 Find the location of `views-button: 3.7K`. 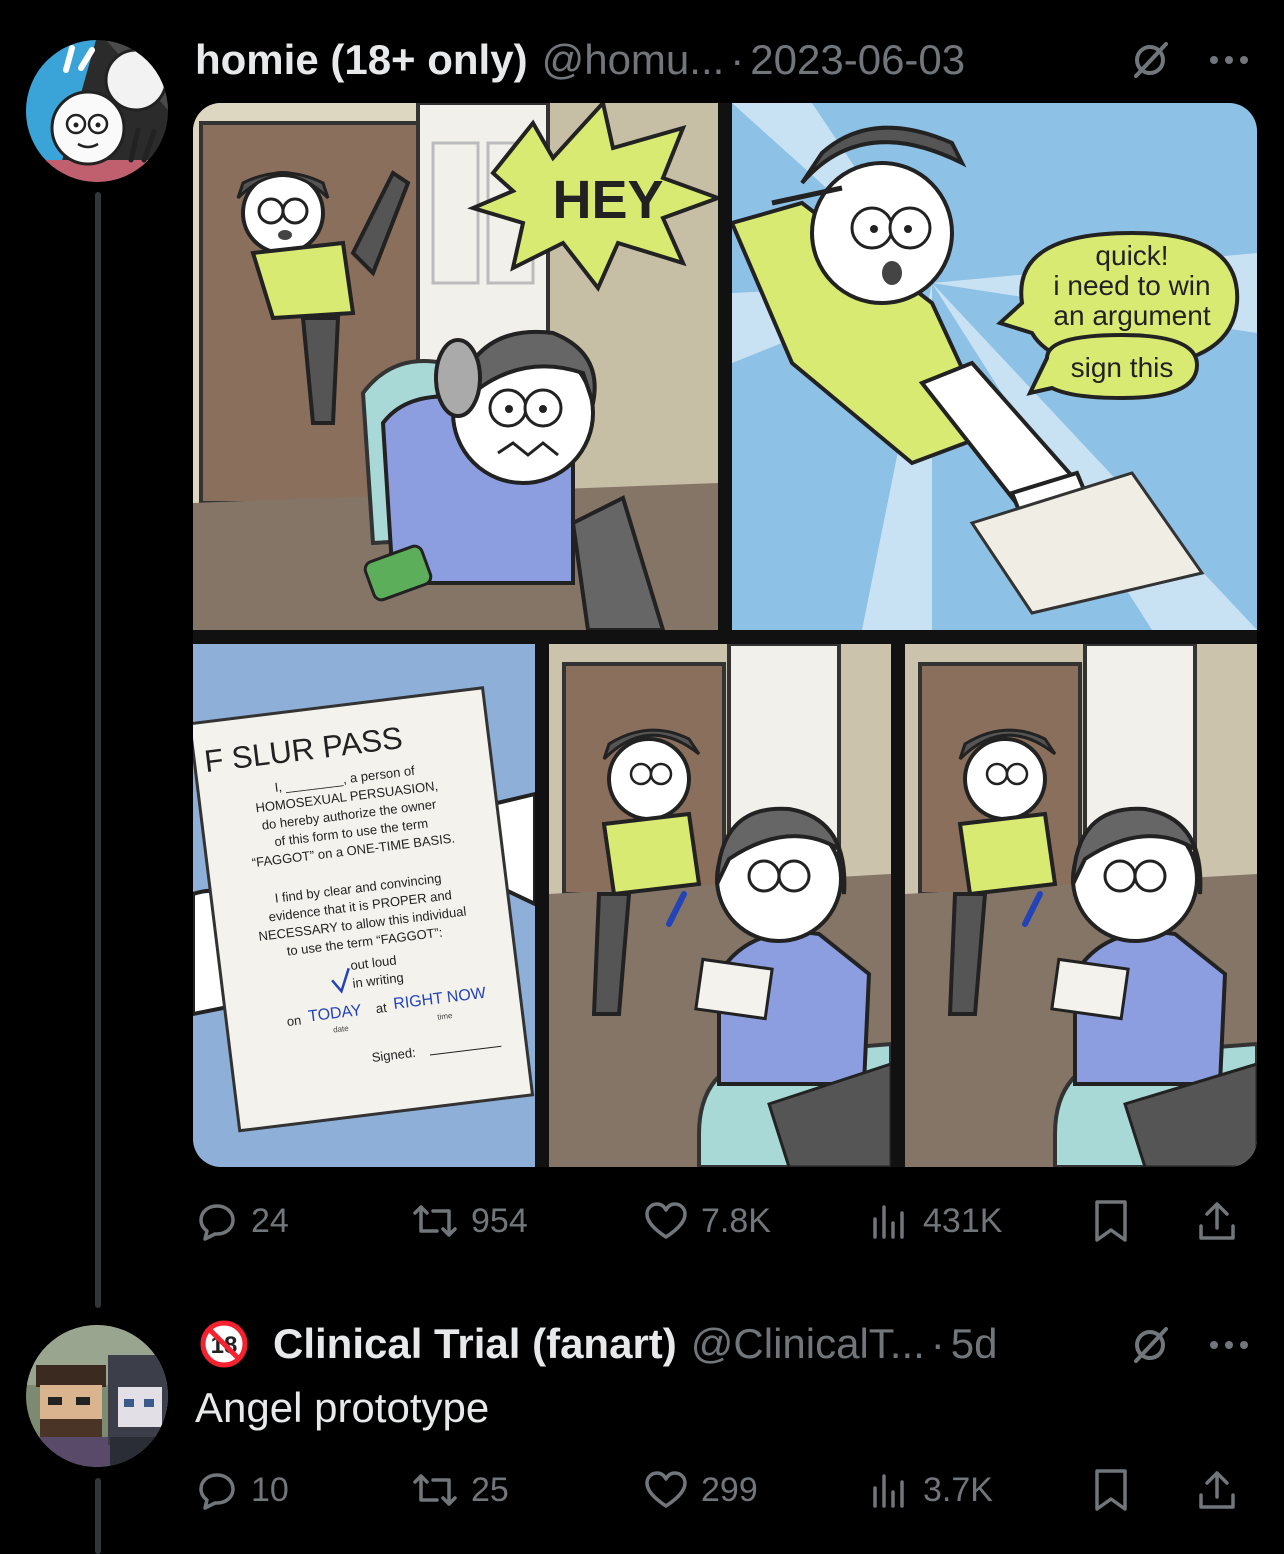

views-button: 3.7K is located at coordinates (930, 1490).